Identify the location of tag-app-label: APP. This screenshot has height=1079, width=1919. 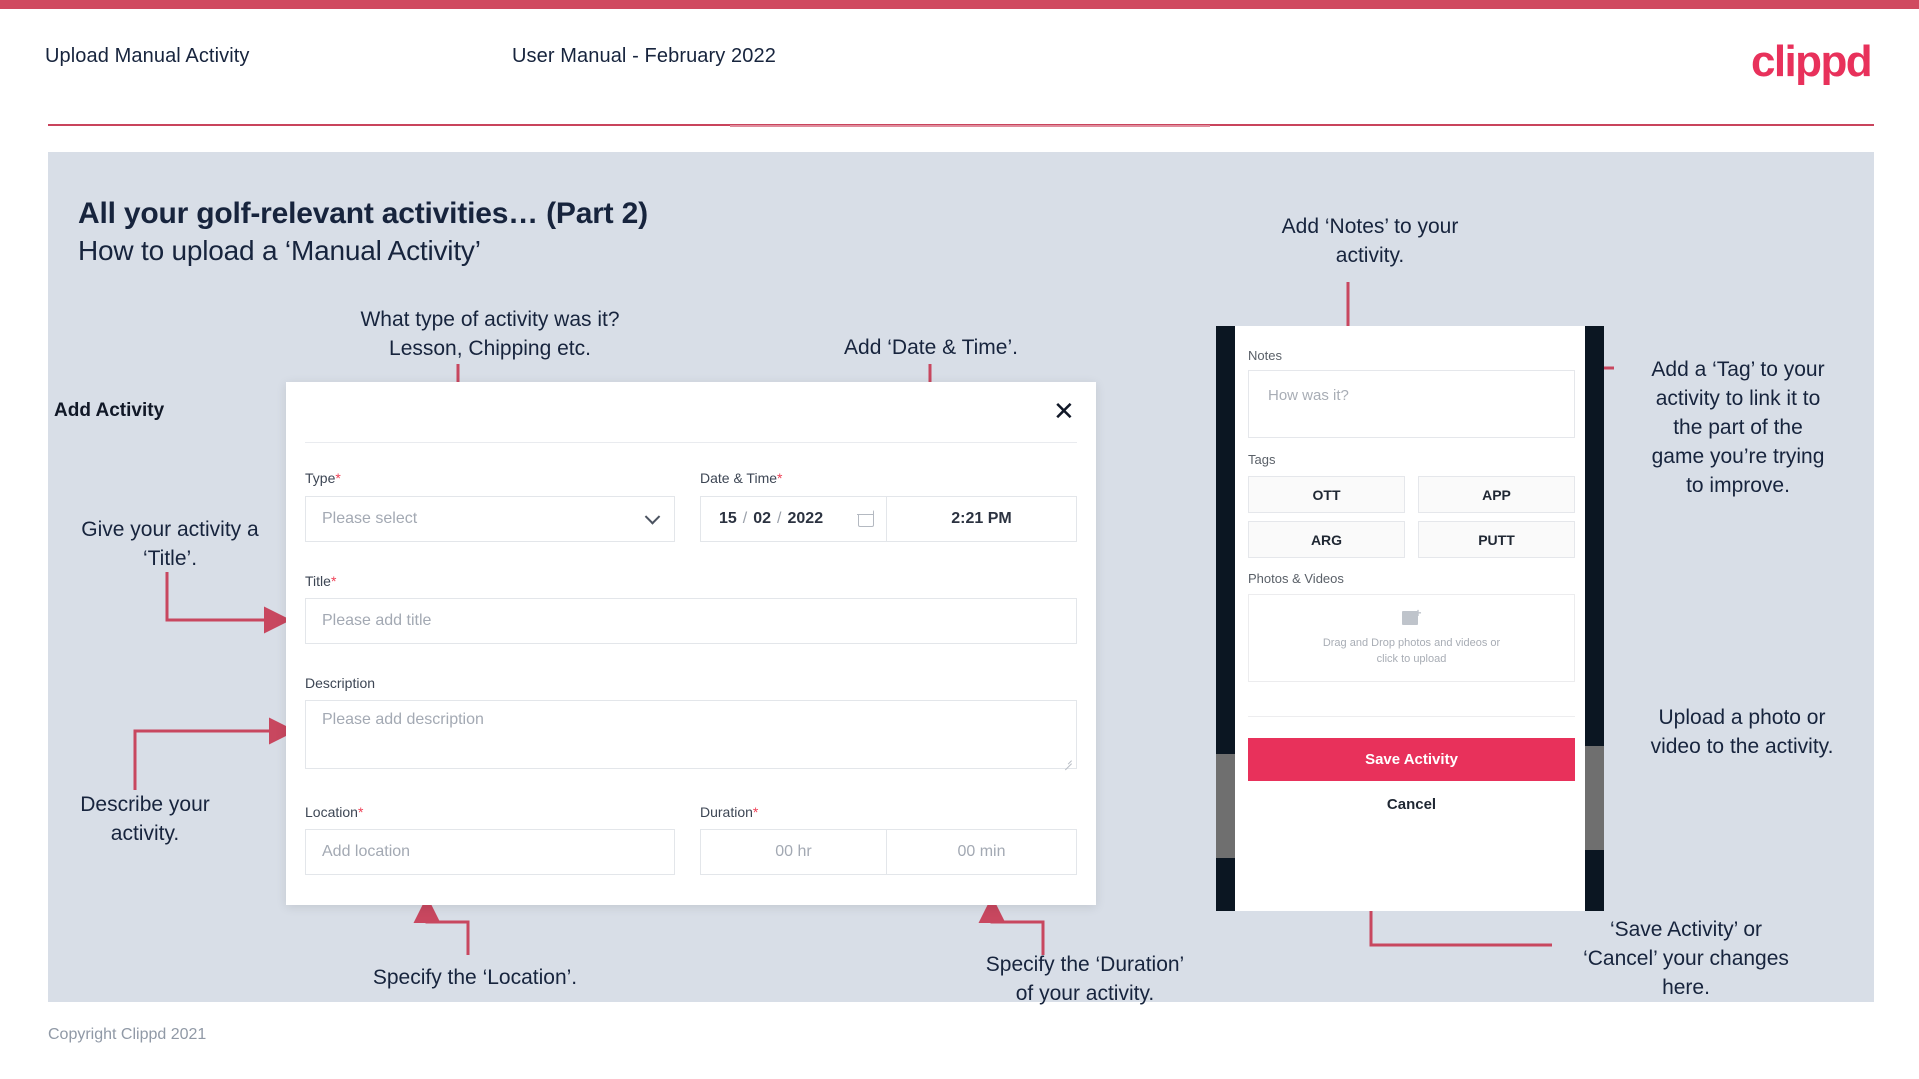
(1496, 494).